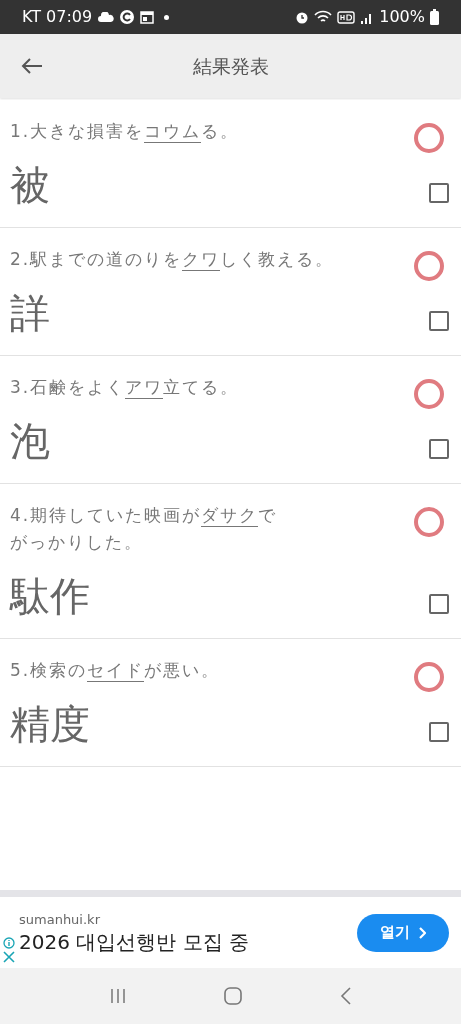 This screenshot has height=1024, width=461. What do you see at coordinates (434, 17) in the screenshot?
I see `battery-icon` at bounding box center [434, 17].